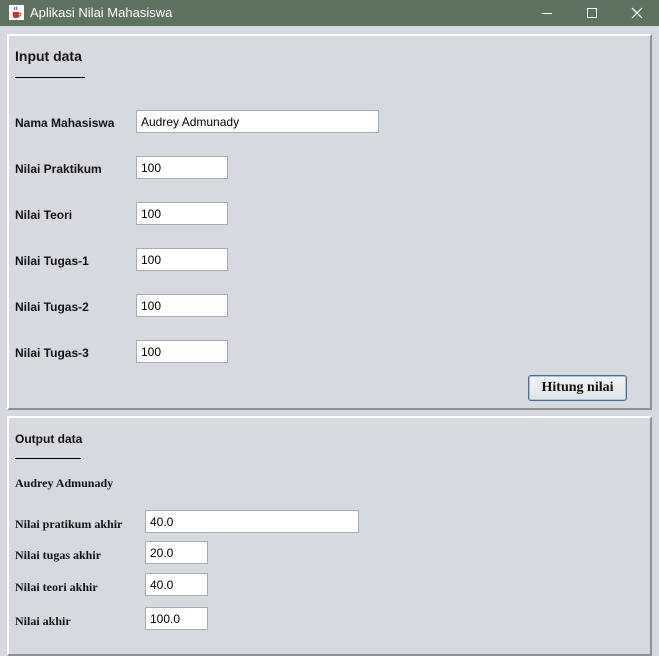 This screenshot has height=656, width=659. Describe the element at coordinates (176, 584) in the screenshot. I see `nilai-teori-akhir-value: 40.0` at that location.